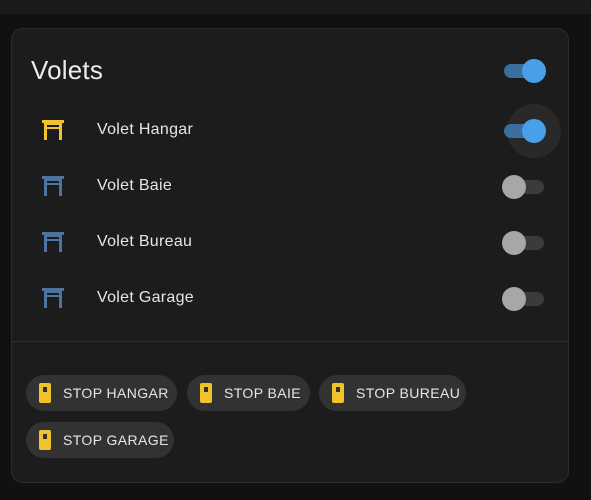 This screenshot has height=500, width=591. Describe the element at coordinates (291, 243) in the screenshot. I see `entity-row-volet-bureau: Volet Bureau` at that location.